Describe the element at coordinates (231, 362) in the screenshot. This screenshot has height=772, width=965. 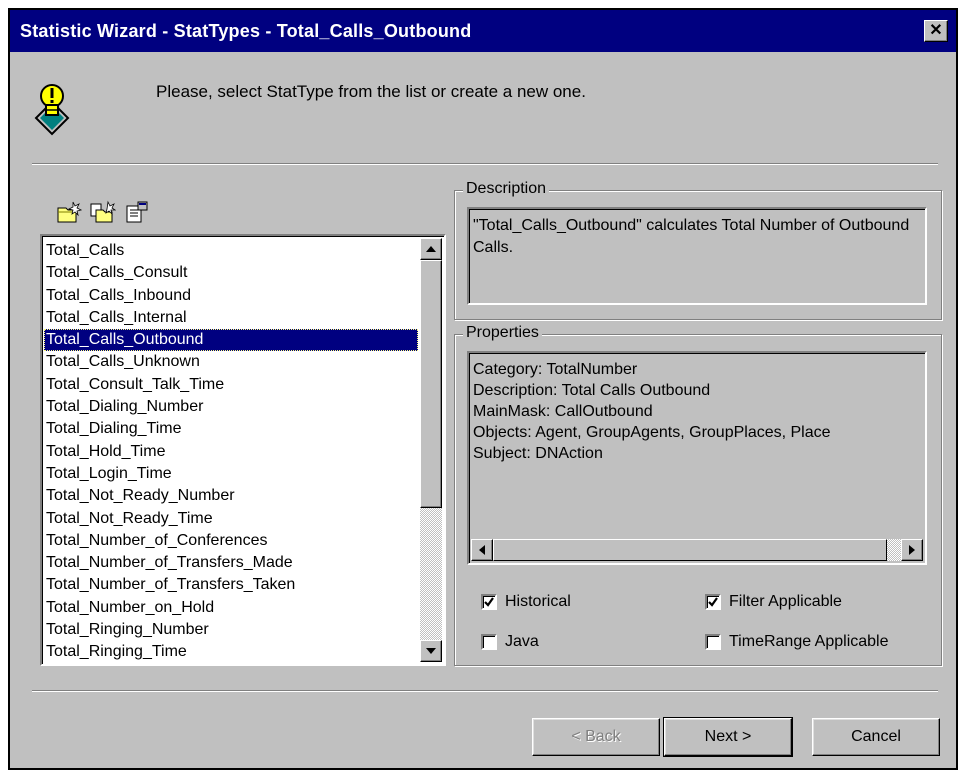
I see `list-item: Total_Calls_Unknown` at that location.